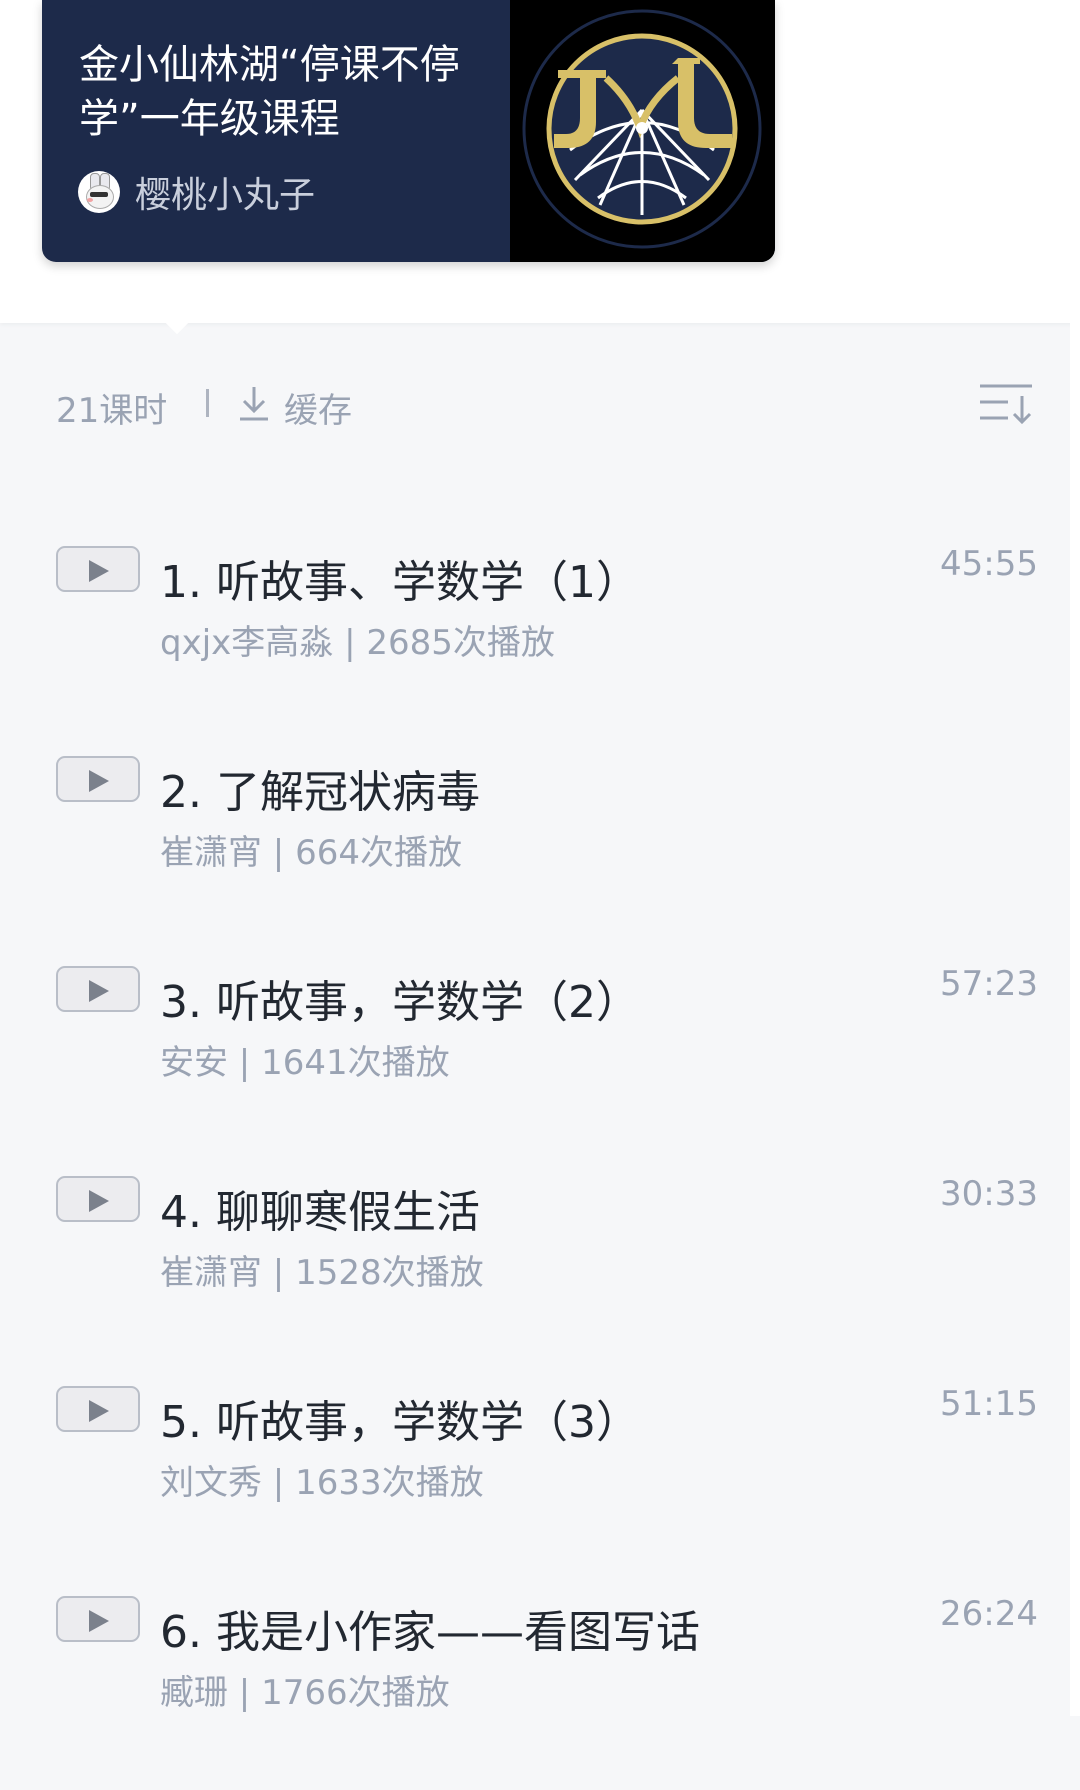 This screenshot has height=1790, width=1080. Describe the element at coordinates (540, 1055) in the screenshot. I see `lesson-row-3: 3. 听故事，学数学（2） 安安 | 1641次播放 57:23` at that location.